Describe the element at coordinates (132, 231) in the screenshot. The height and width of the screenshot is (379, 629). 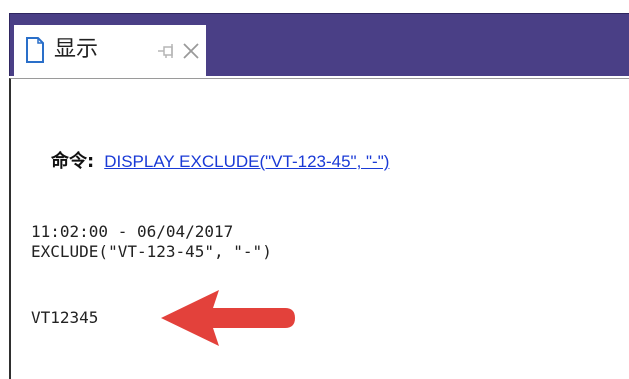
I see `output-timestamp: 11:02:00 - 06/04/2017` at that location.